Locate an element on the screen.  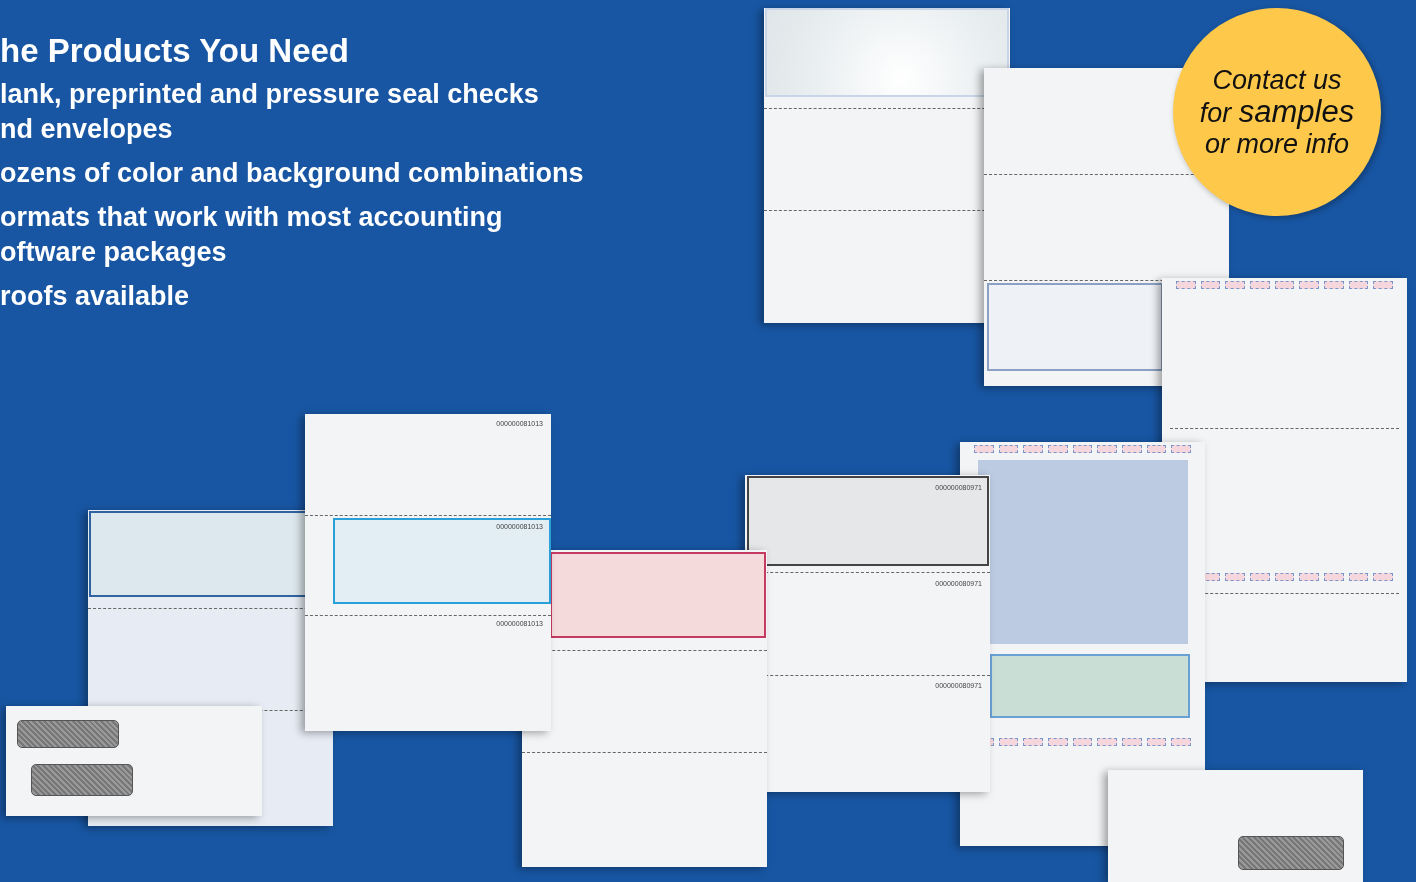
feature-text: roofs available is located at coordinates (95, 296).